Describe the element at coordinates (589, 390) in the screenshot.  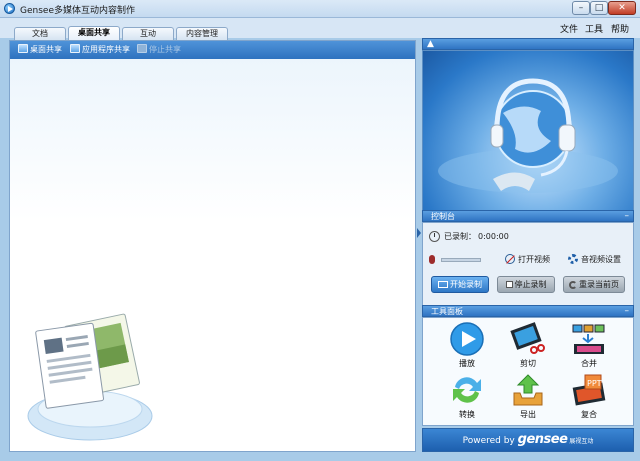
I see `ppt-film-icon: PPT` at that location.